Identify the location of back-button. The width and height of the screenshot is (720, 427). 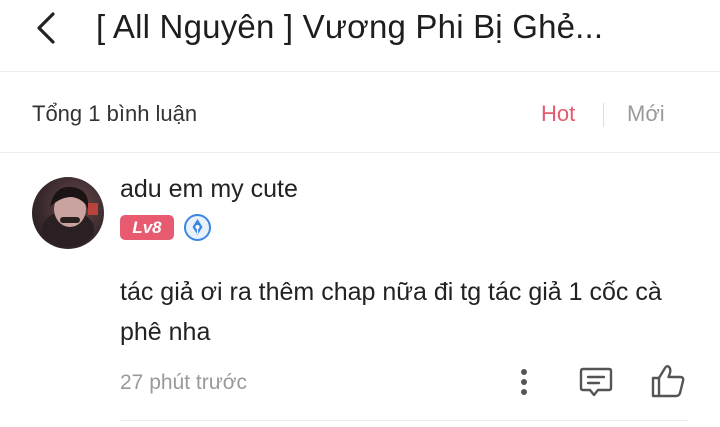
(46, 28).